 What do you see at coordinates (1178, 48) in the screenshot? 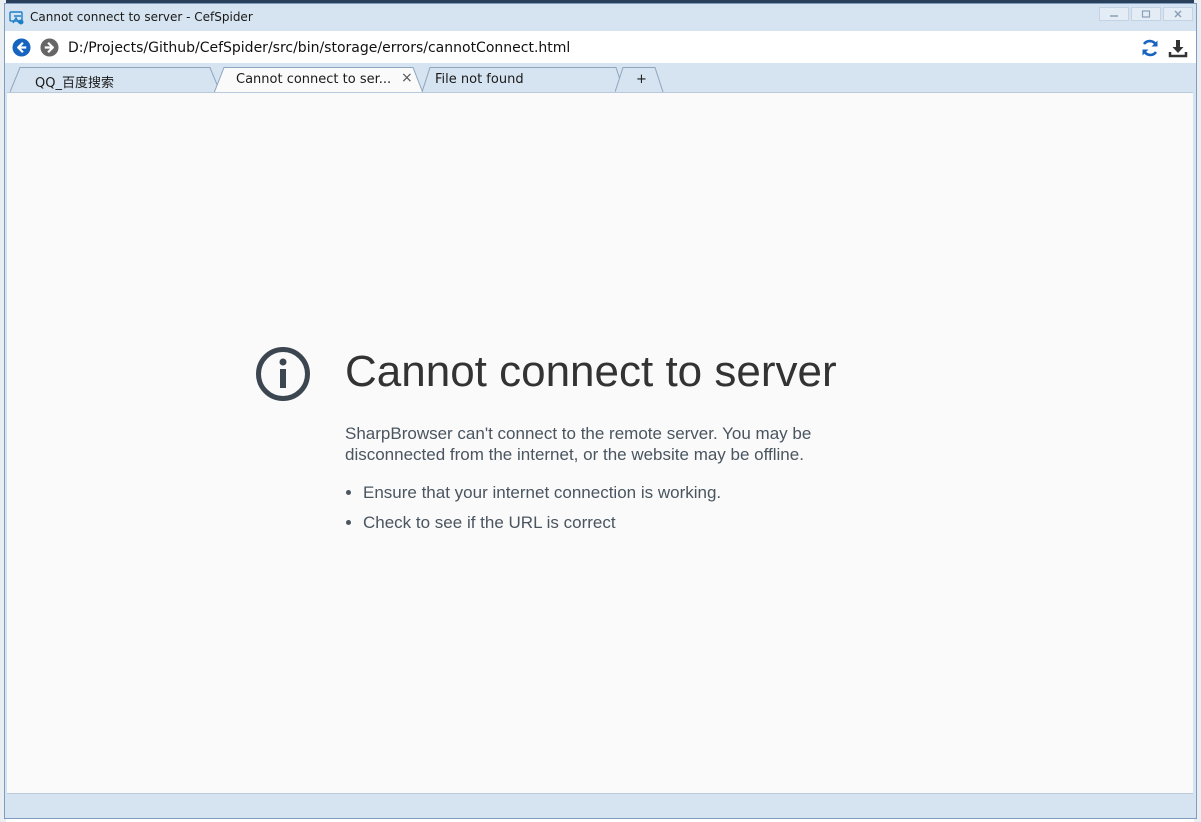
I see `download-icon` at bounding box center [1178, 48].